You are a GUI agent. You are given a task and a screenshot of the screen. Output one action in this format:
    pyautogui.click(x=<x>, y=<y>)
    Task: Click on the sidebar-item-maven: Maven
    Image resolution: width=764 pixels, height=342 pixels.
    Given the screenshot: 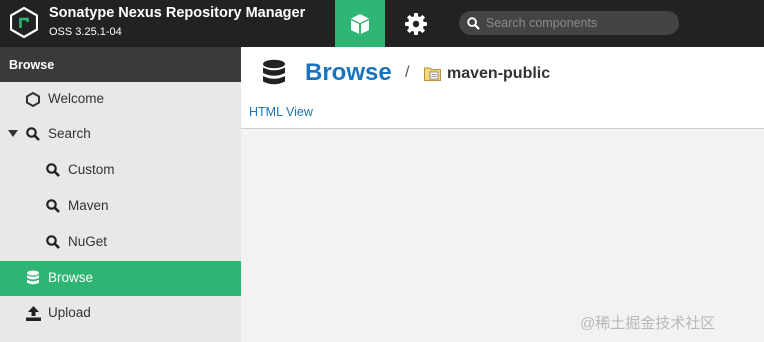 What is the action you would take?
    pyautogui.click(x=120, y=206)
    